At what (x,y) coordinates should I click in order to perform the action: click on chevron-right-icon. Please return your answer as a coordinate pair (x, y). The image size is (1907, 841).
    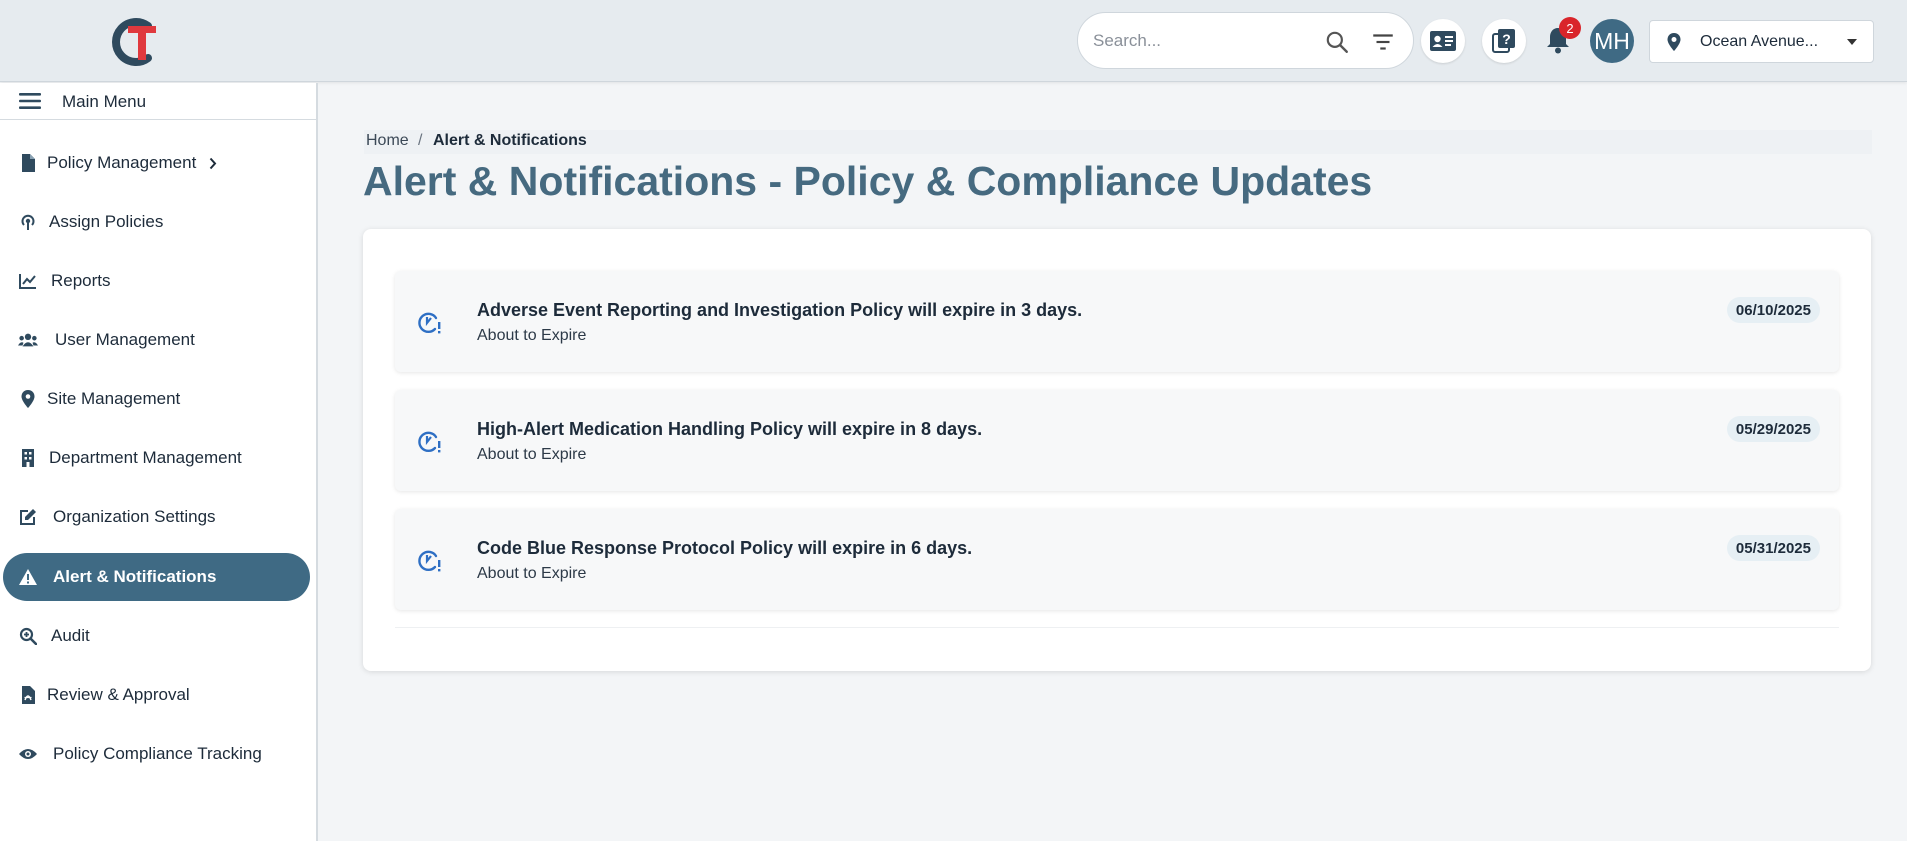
    Looking at the image, I should click on (213, 163).